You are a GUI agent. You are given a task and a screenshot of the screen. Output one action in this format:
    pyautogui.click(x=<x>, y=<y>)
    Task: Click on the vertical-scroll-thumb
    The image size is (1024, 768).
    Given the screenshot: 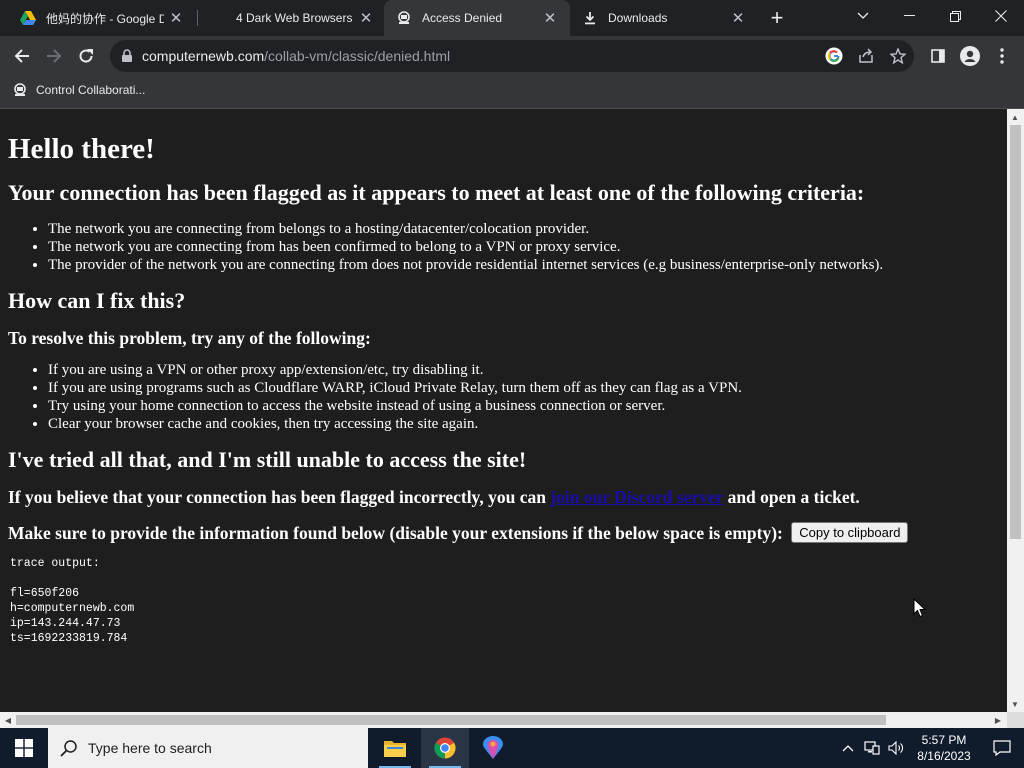 What is the action you would take?
    pyautogui.click(x=1015, y=332)
    